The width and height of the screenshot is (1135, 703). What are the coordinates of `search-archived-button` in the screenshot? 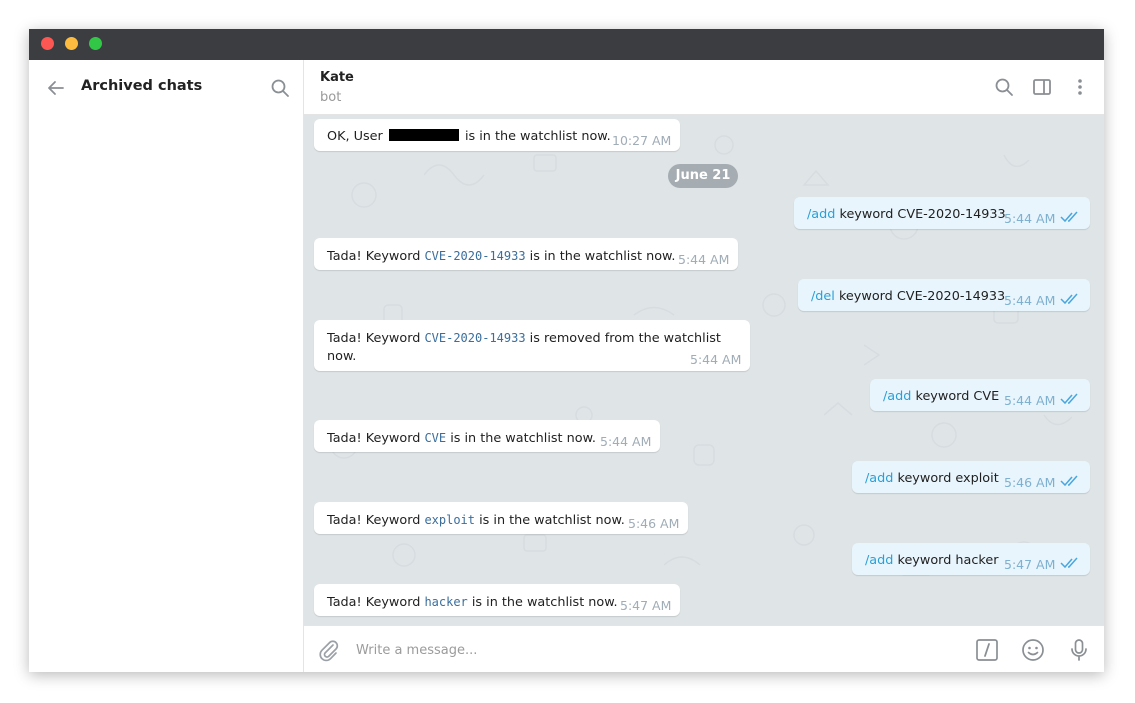 It's located at (280, 88).